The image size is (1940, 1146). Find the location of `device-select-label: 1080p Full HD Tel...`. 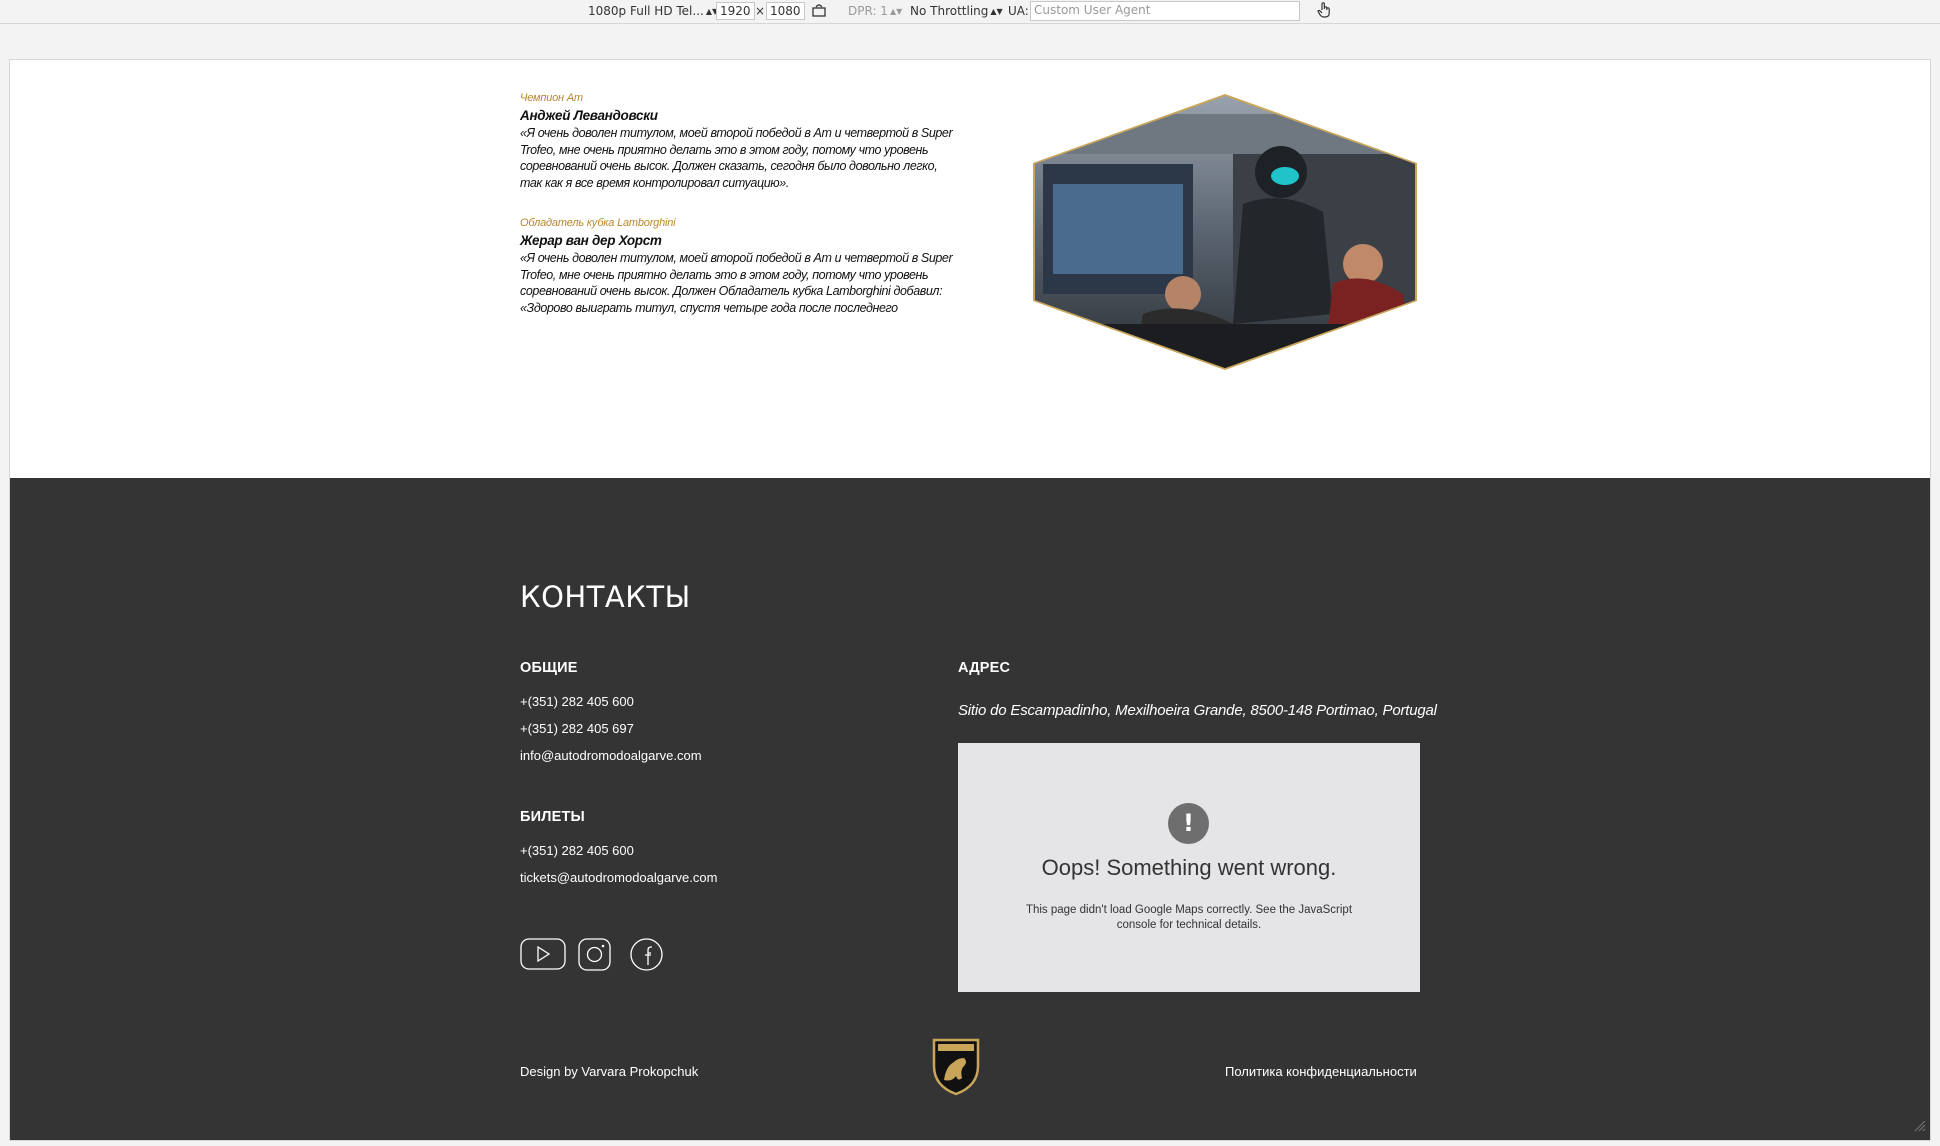

device-select-label: 1080p Full HD Tel... is located at coordinates (646, 11).